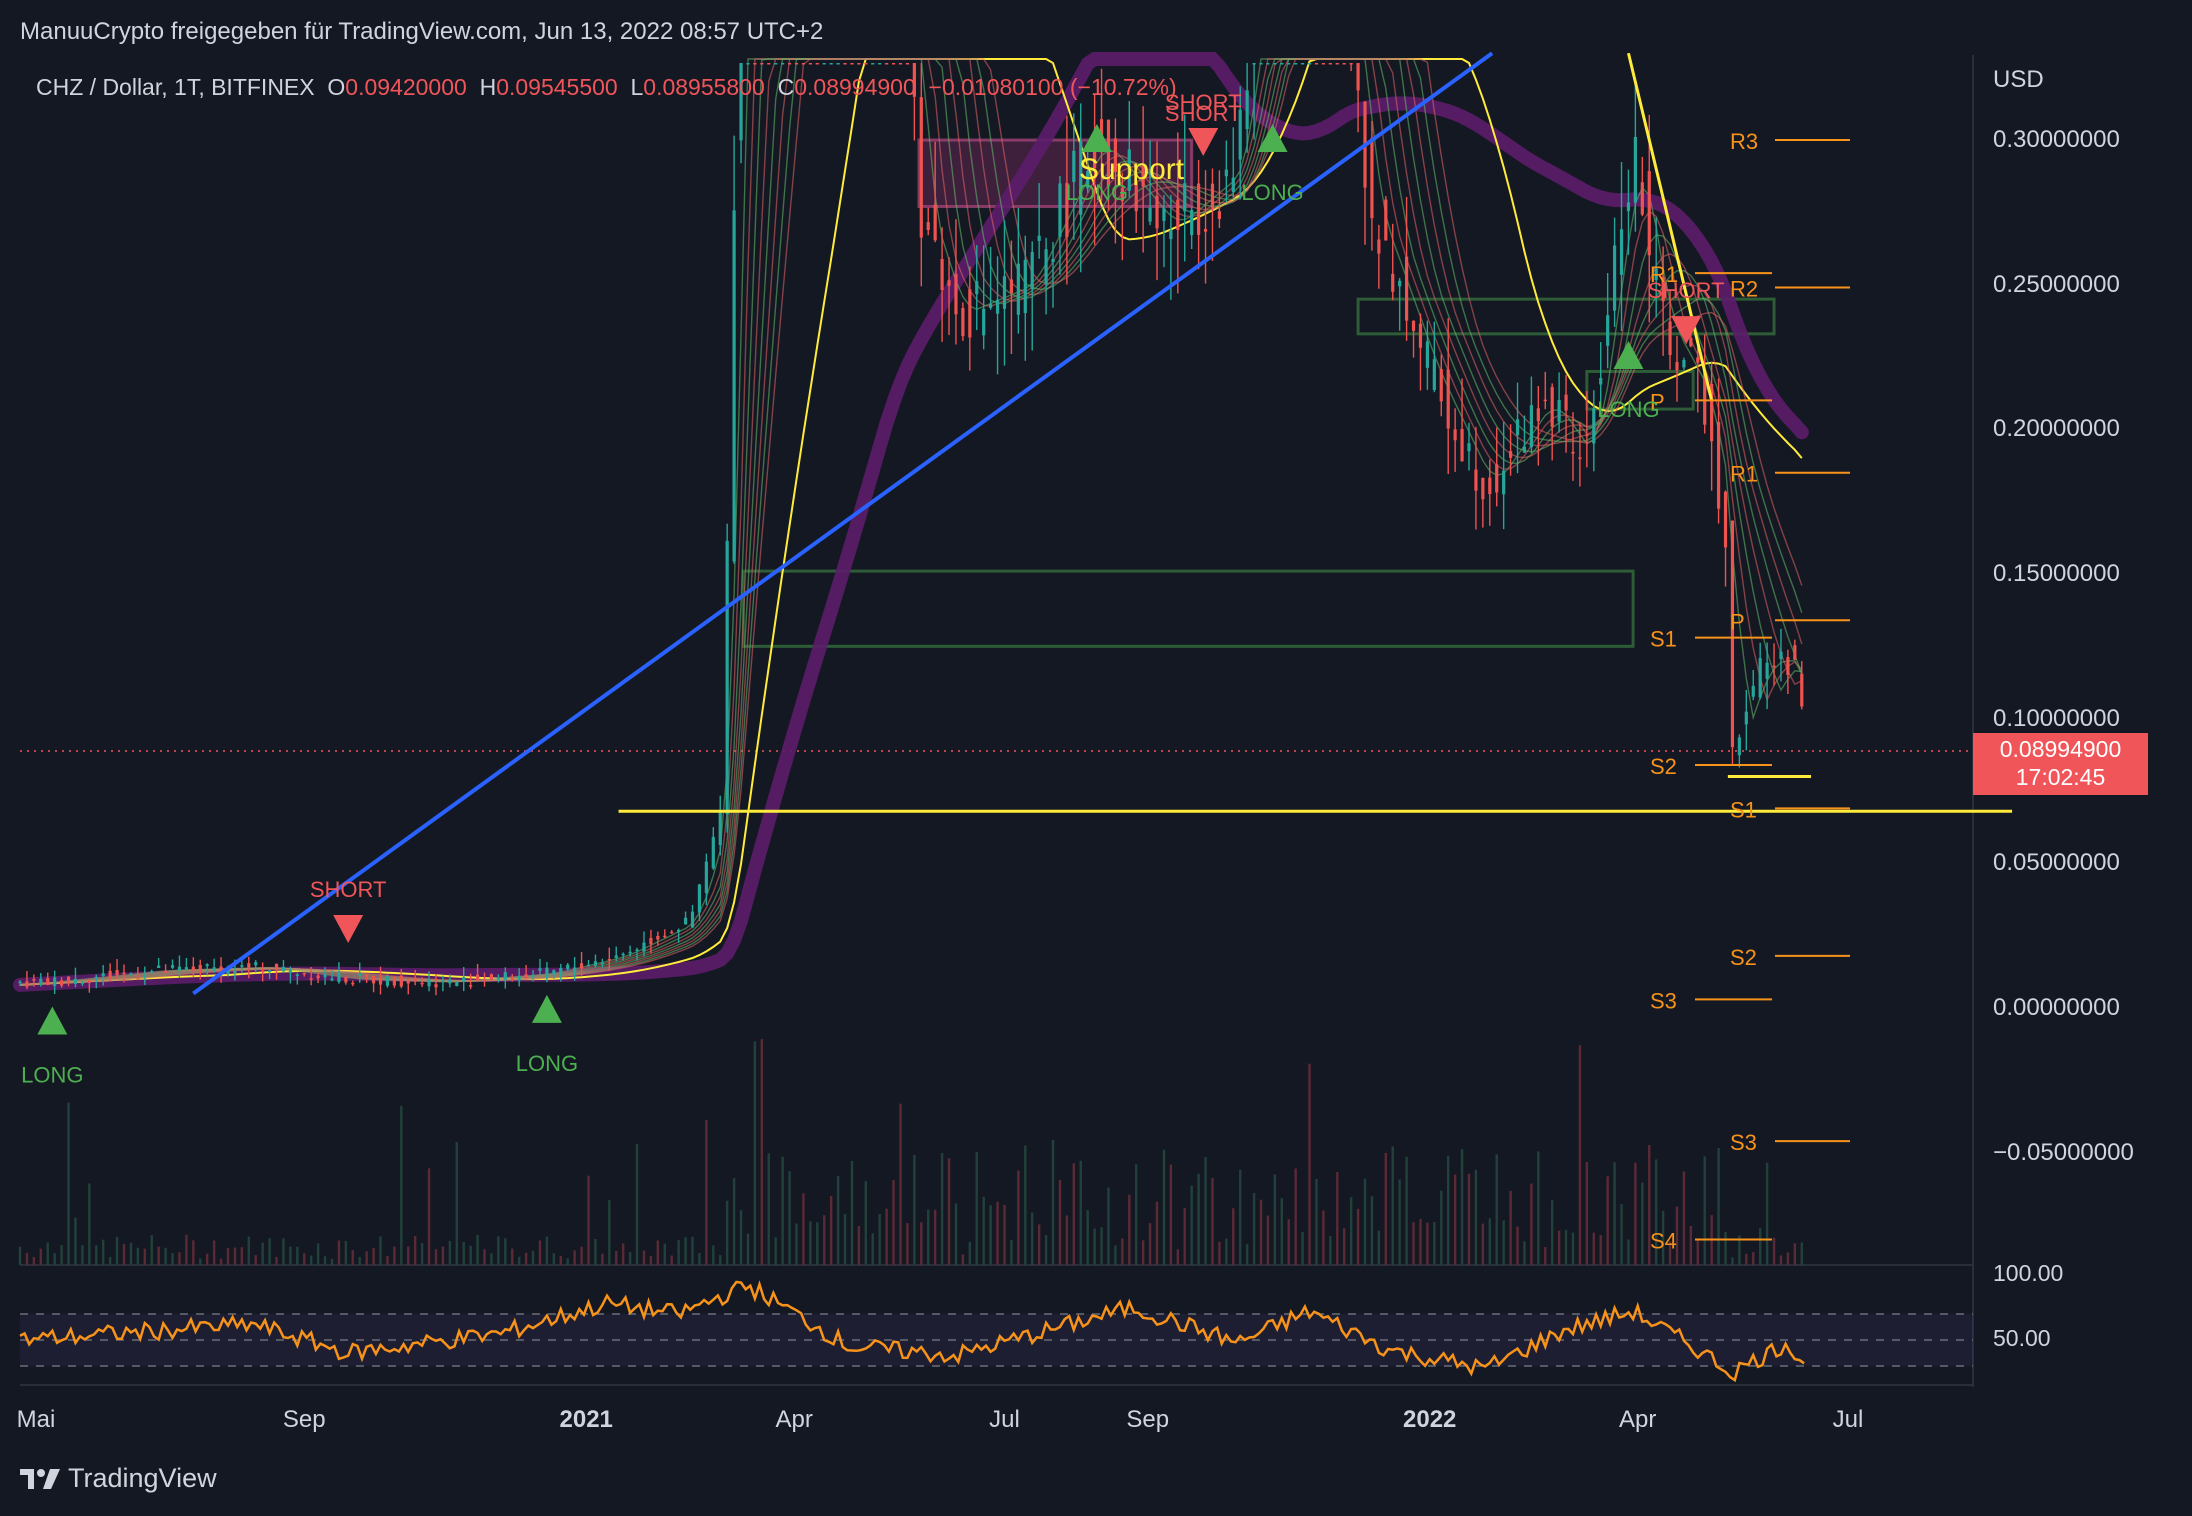  Describe the element at coordinates (175, 87) in the screenshot. I see `symbol-name: CHZ / Dollar, 1T, BITFINEX` at that location.